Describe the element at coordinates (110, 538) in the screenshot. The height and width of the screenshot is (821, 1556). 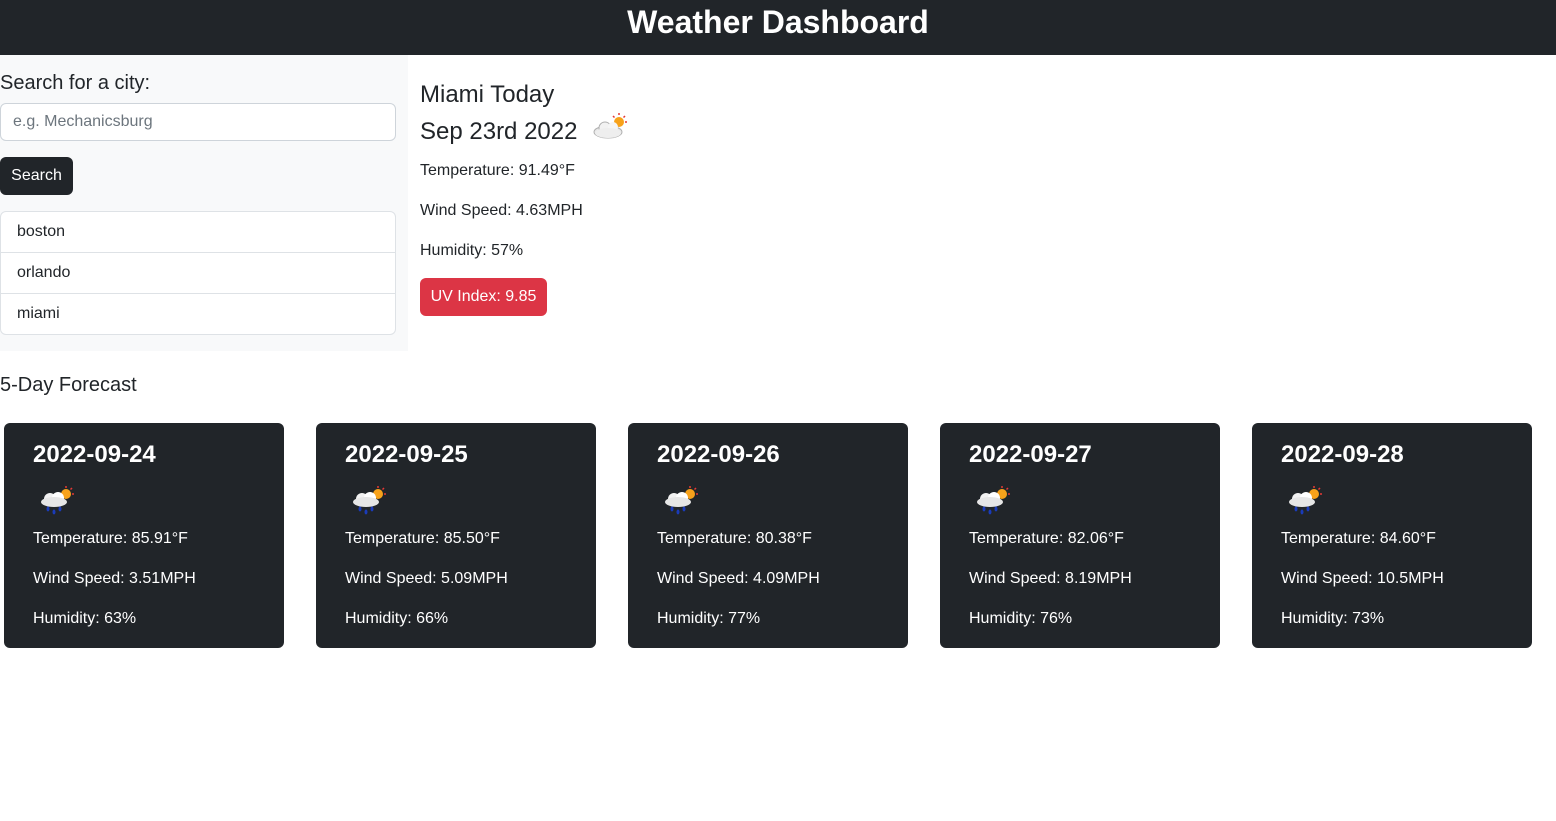
I see `forecast-temperature: Temperature: 85.91°F` at that location.